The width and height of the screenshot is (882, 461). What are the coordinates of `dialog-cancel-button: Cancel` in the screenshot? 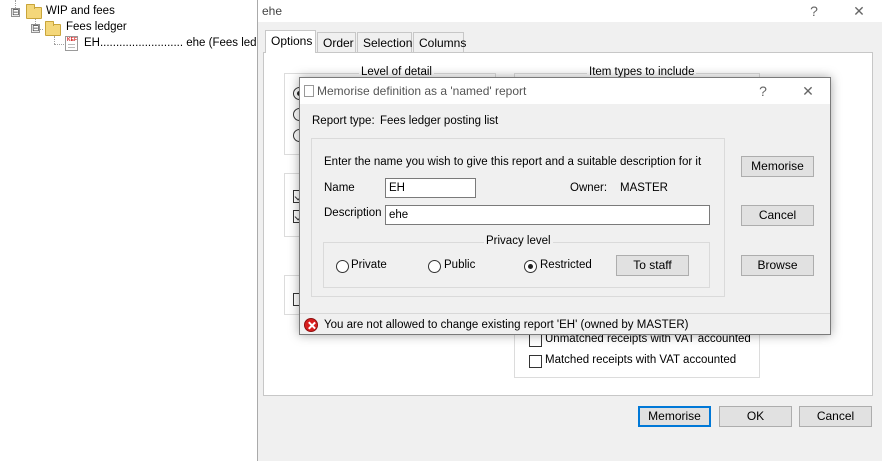 It's located at (777, 215).